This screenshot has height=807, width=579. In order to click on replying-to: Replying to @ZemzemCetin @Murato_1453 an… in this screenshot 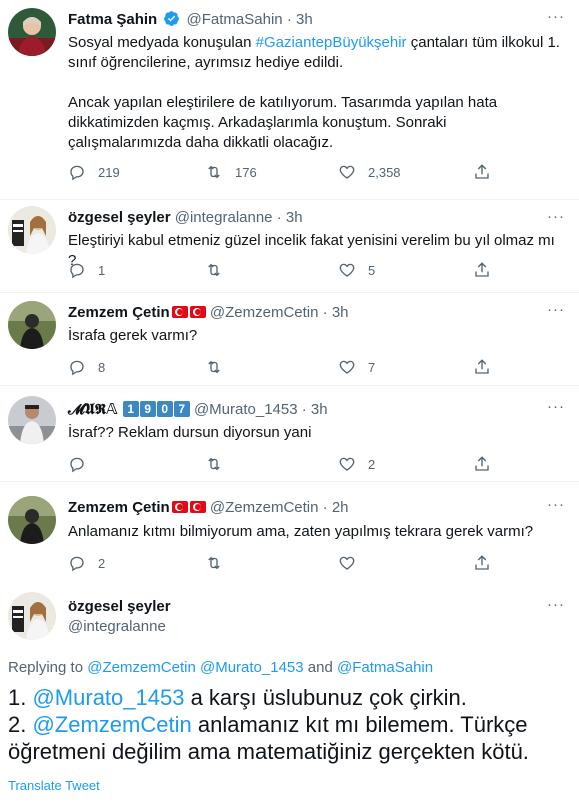, I will do `click(221, 667)`.